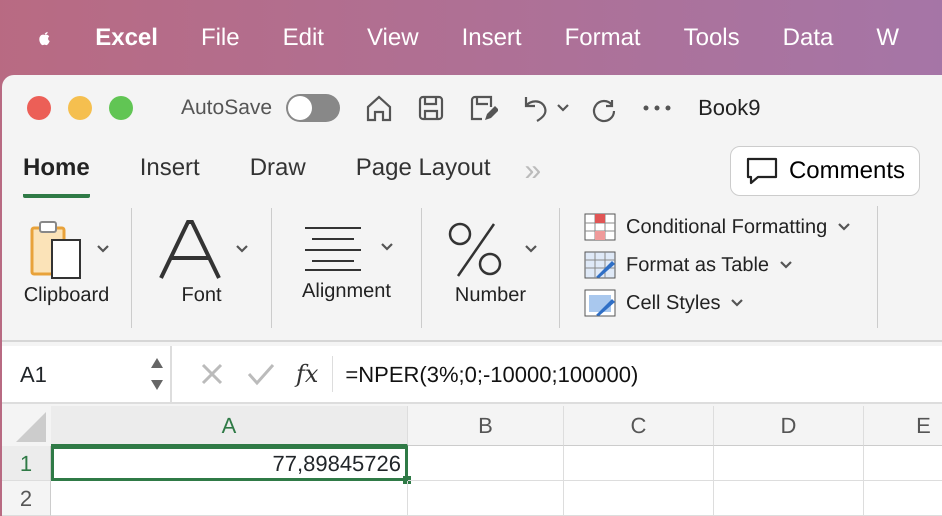 The image size is (942, 516). Describe the element at coordinates (346, 291) in the screenshot. I see `group-label: Alignment` at that location.